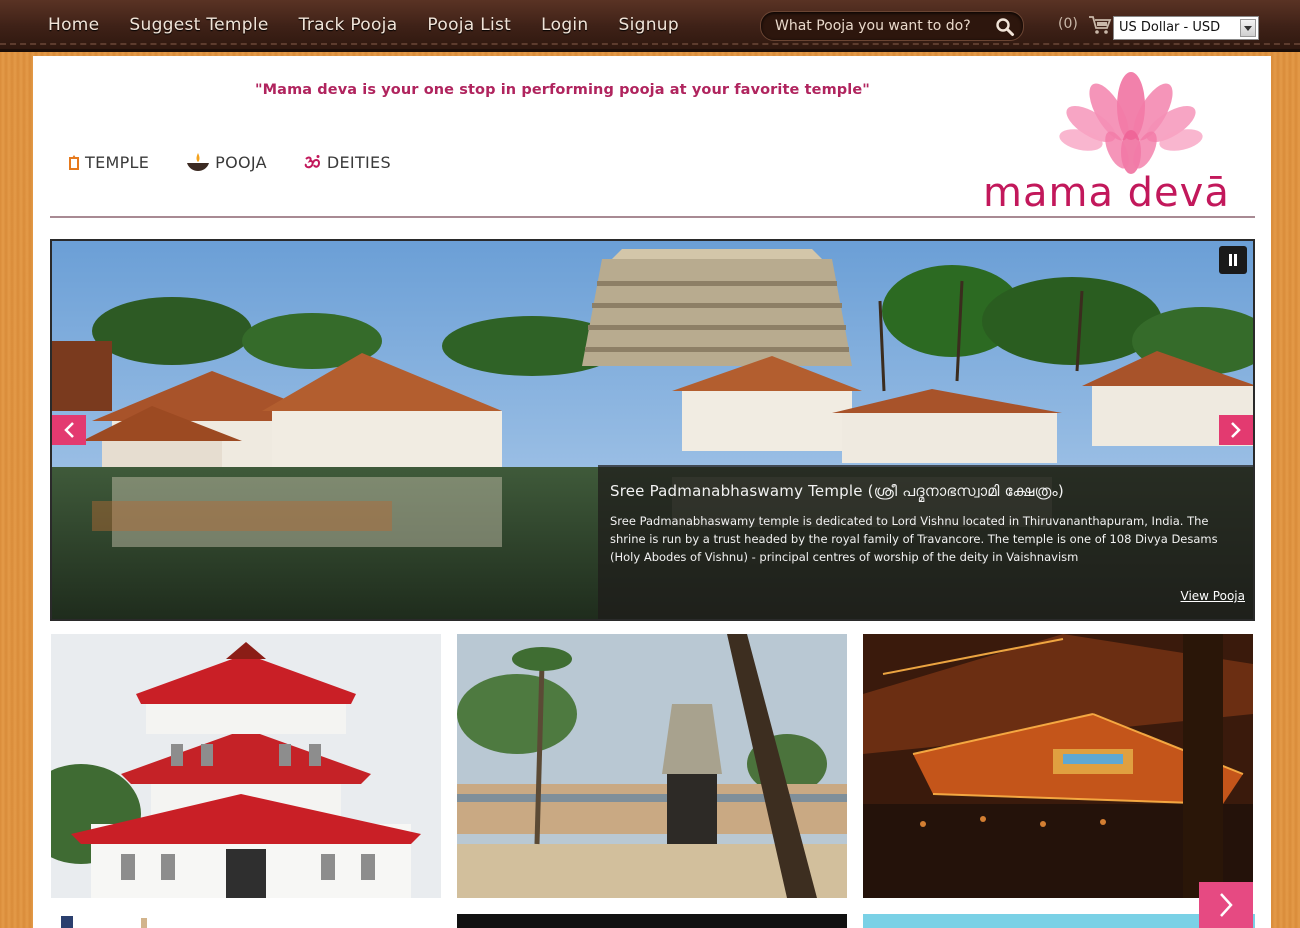 The height and width of the screenshot is (928, 1300). Describe the element at coordinates (1068, 24) in the screenshot. I see `cart-count: (0)` at that location.